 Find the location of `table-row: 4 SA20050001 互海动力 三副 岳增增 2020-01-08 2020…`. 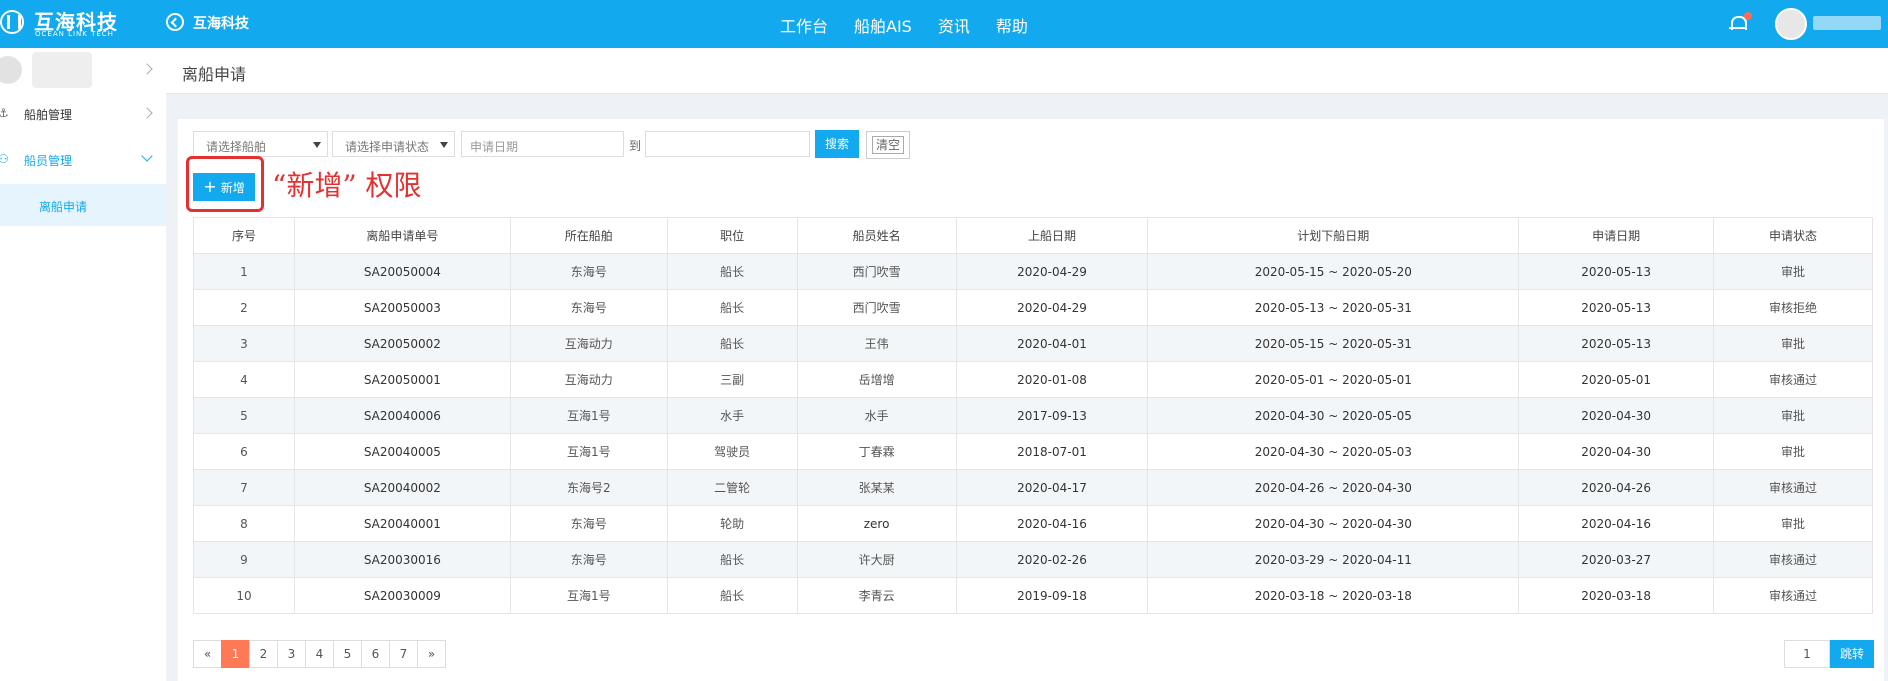

table-row: 4 SA20050001 互海动力 三副 岳增增 2020-01-08 2020… is located at coordinates (1033, 379).